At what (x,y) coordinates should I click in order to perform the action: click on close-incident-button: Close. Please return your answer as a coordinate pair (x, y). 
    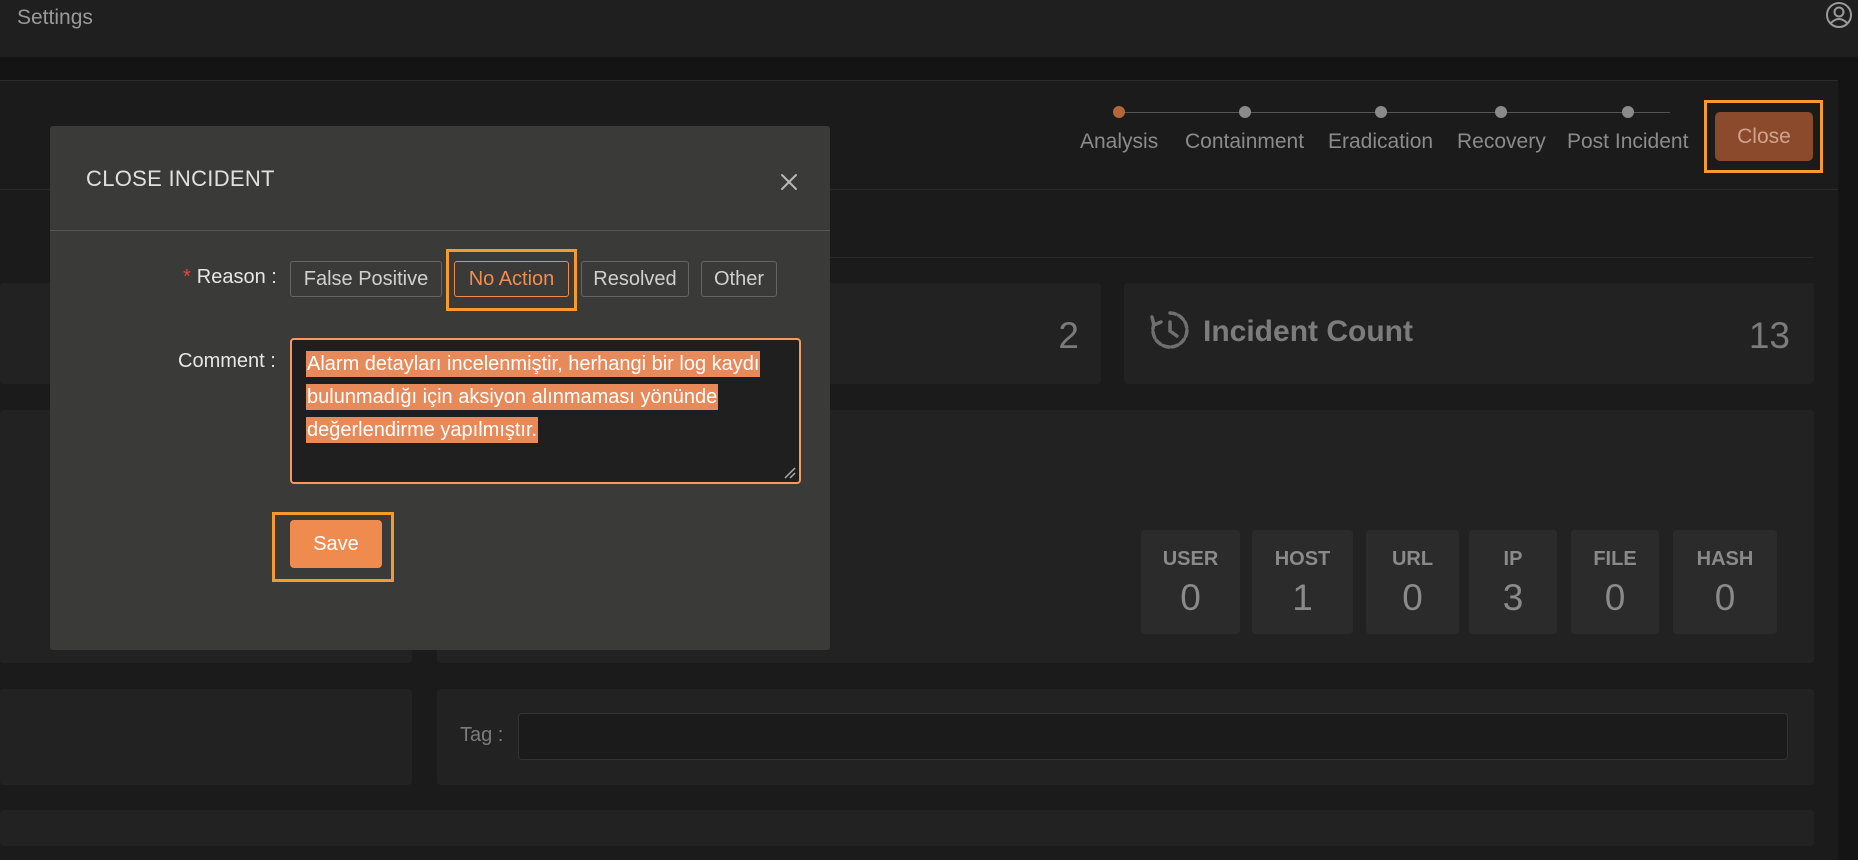
    Looking at the image, I should click on (1764, 136).